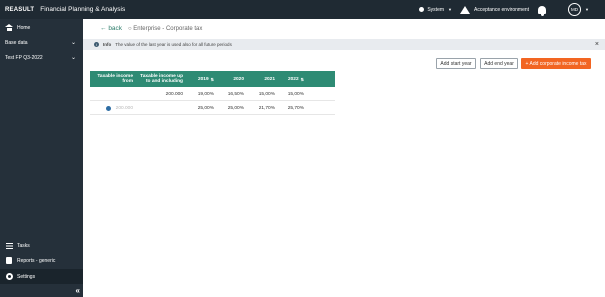  I want to click on sidebar-item-label: Base data, so click(16, 42).